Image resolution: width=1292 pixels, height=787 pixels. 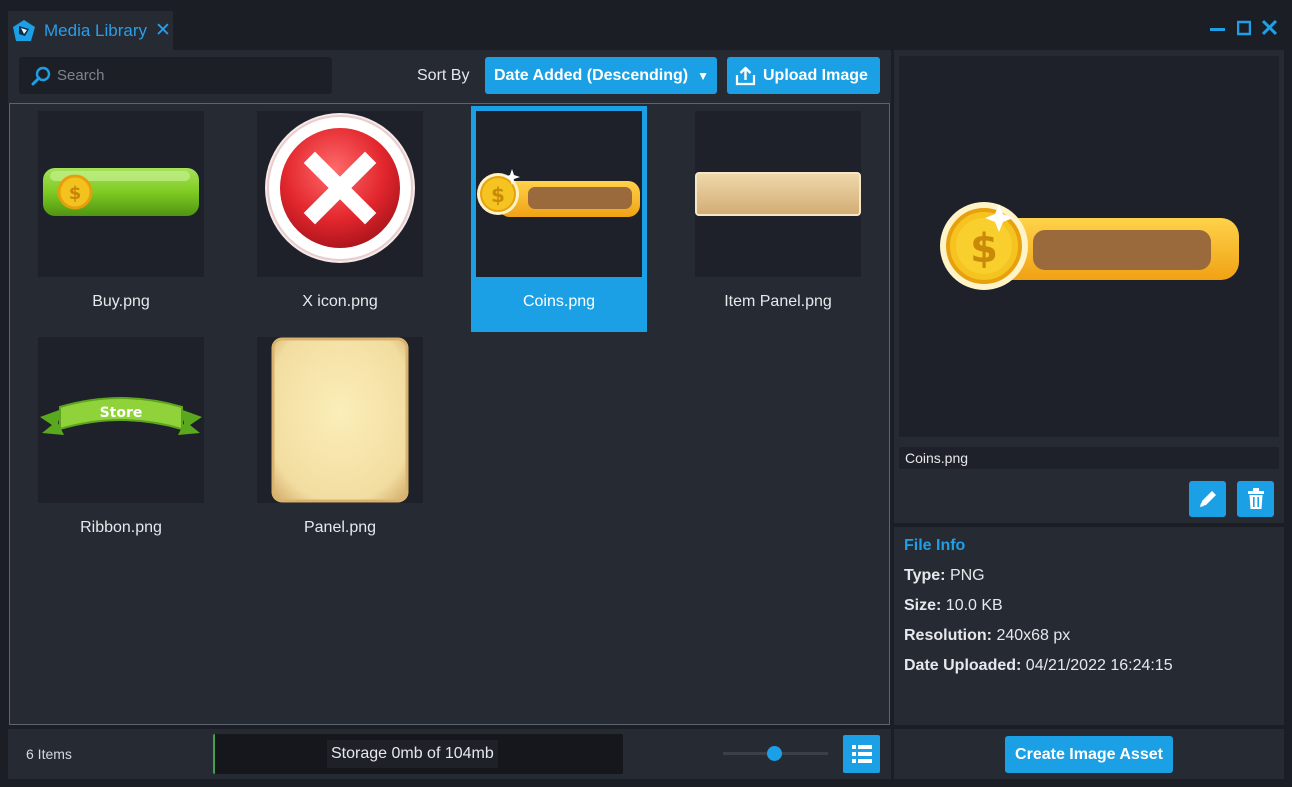 What do you see at coordinates (121, 413) in the screenshot?
I see `svg-text: Store` at bounding box center [121, 413].